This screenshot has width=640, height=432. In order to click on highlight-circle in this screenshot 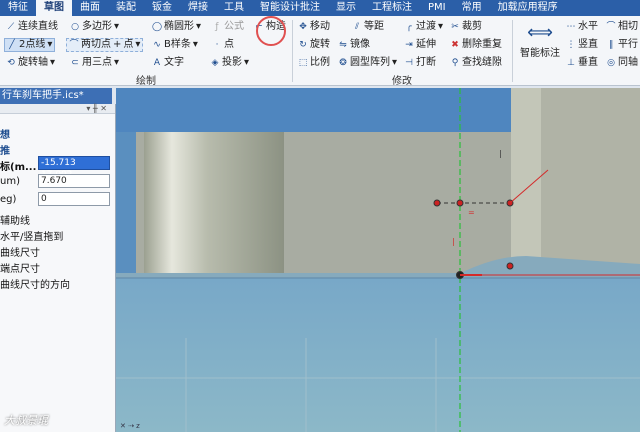, I will do `click(271, 31)`.